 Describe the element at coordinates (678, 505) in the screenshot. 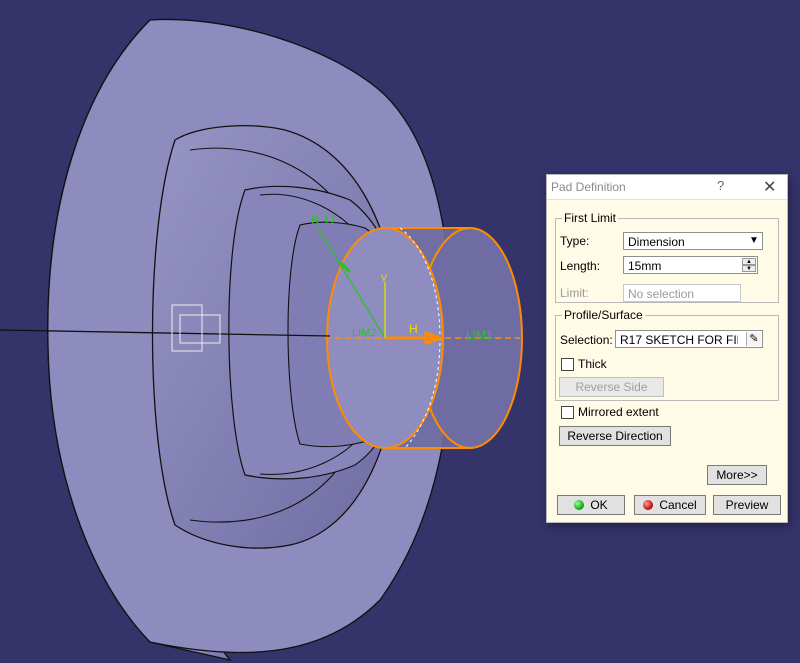

I see `cancel-label: Cancel` at that location.